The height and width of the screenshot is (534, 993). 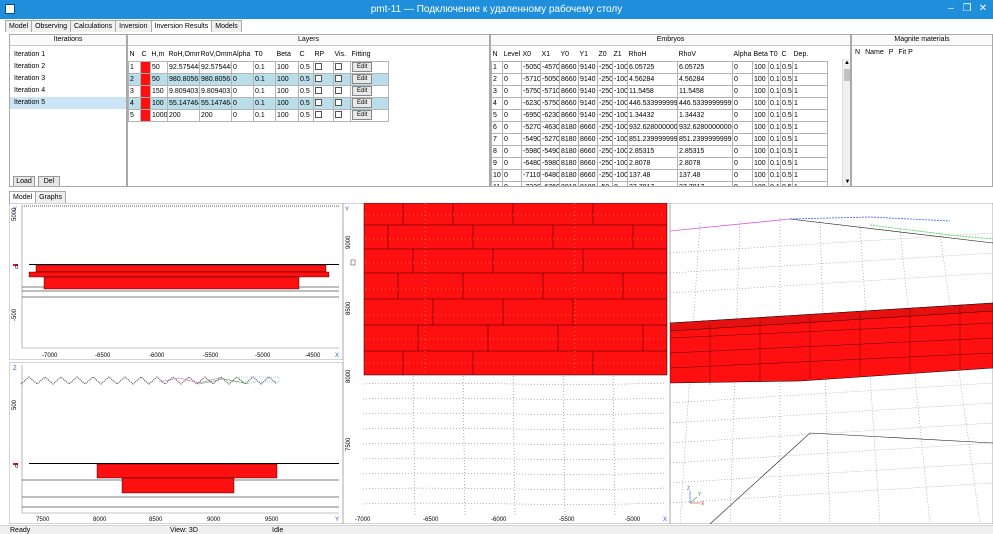 I want to click on restore-button: ❐, so click(x=967, y=9).